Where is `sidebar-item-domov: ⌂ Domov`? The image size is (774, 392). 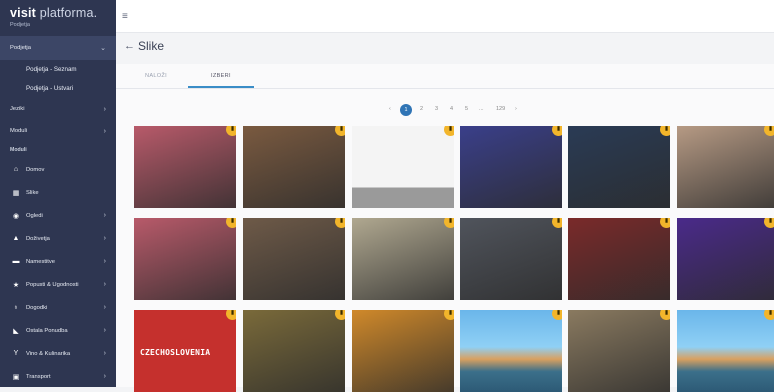
sidebar-item-domov: ⌂ Domov is located at coordinates (58, 169).